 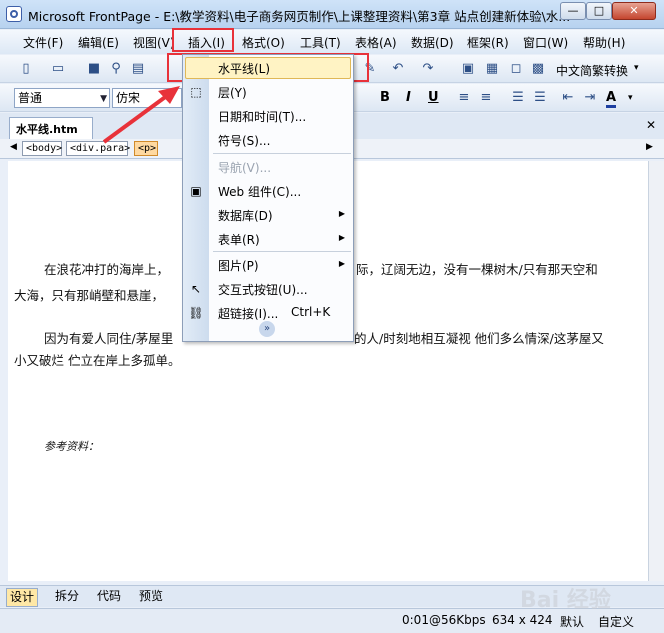 I want to click on bulleted-list-icon: ☰, so click(x=540, y=98).